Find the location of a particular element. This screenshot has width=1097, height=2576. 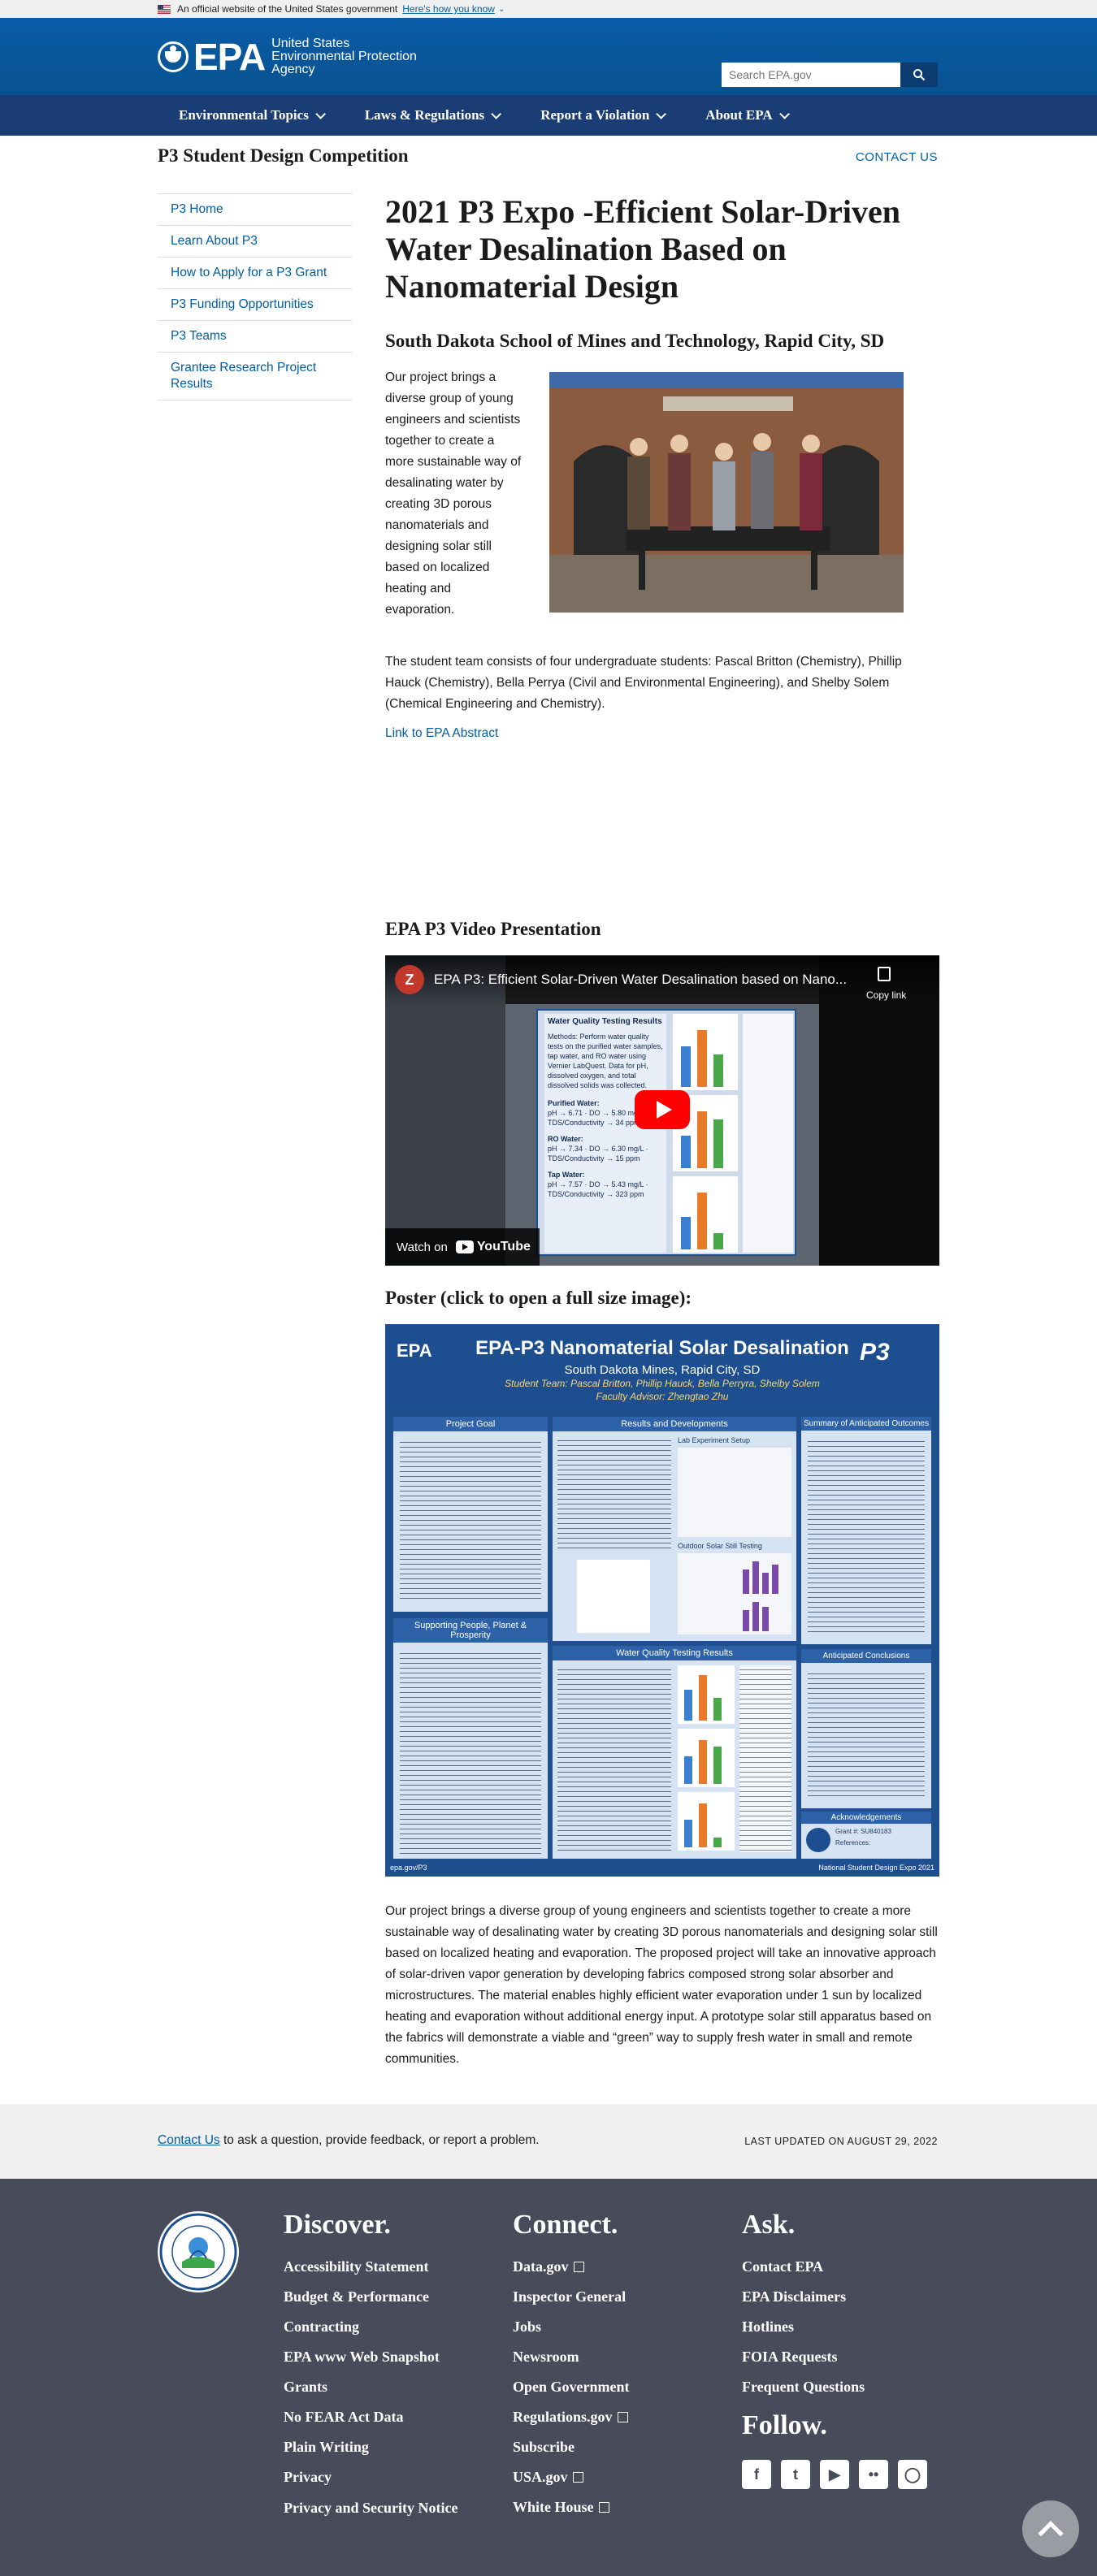

heres-how-link: Here's how you know is located at coordinates (449, 9).